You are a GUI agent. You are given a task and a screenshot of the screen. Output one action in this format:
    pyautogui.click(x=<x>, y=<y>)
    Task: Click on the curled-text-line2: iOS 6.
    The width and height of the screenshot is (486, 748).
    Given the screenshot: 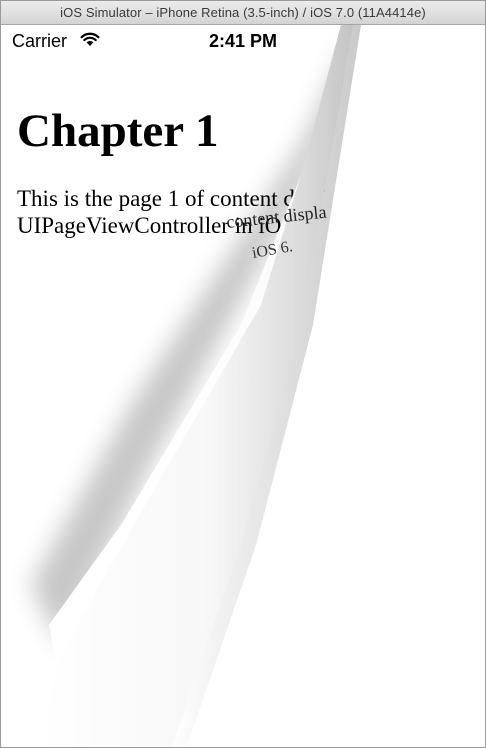 What is the action you would take?
    pyautogui.click(x=272, y=250)
    